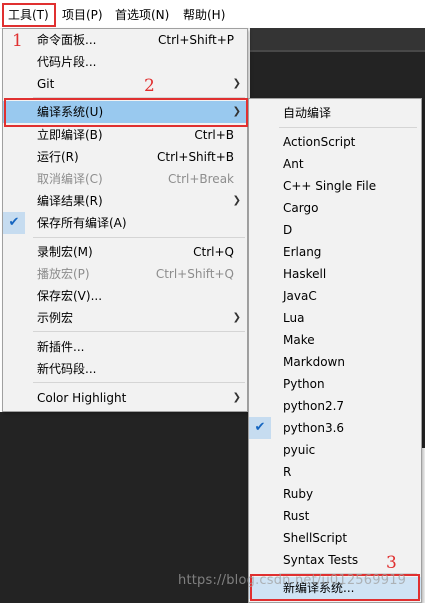 The height and width of the screenshot is (603, 425). What do you see at coordinates (126, 112) in the screenshot?
I see `annotation-box-build-system` at bounding box center [126, 112].